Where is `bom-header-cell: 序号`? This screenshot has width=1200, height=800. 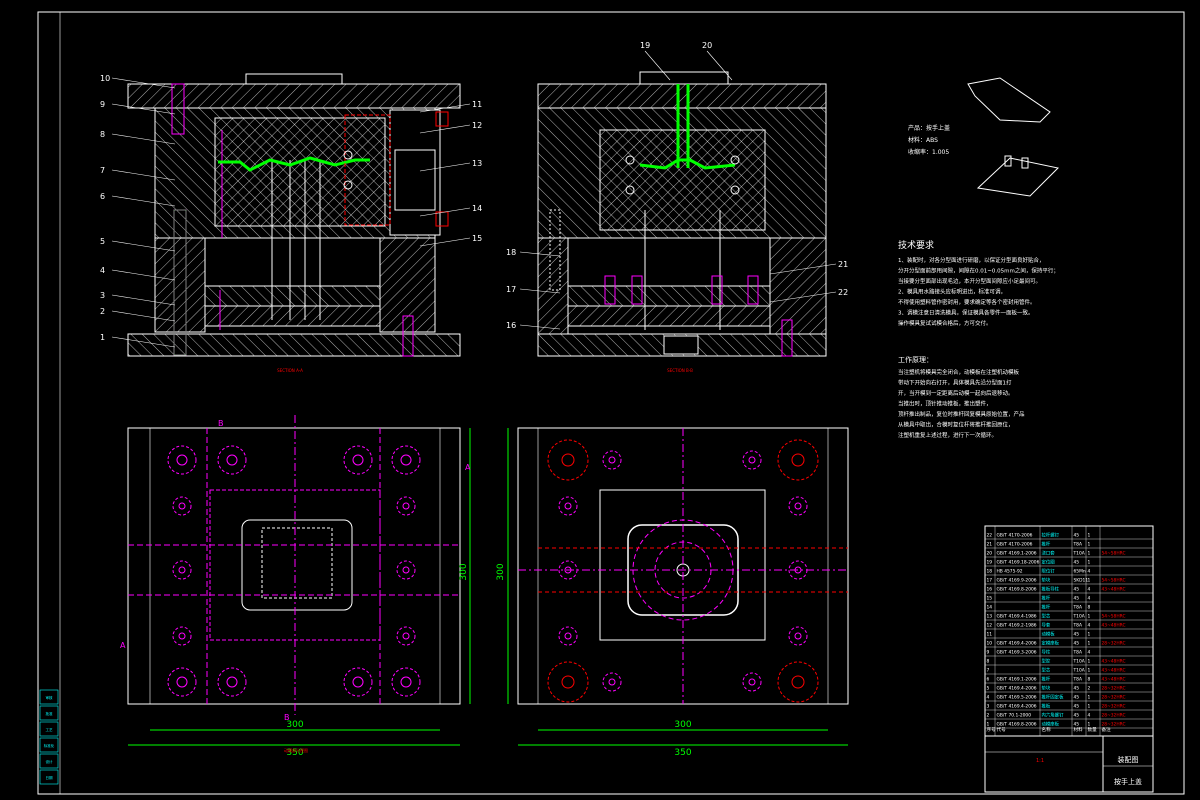
bom-header-cell: 序号 is located at coordinates (992, 729).